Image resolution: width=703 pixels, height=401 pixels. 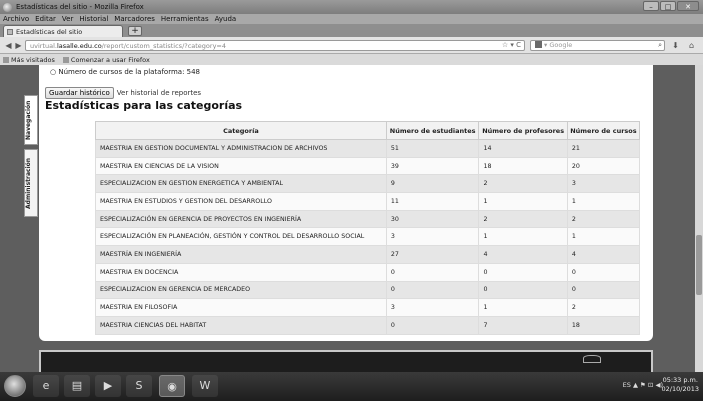 I want to click on cell-categoria: MAESTRIA EN DOCENCIA, so click(x=241, y=272).